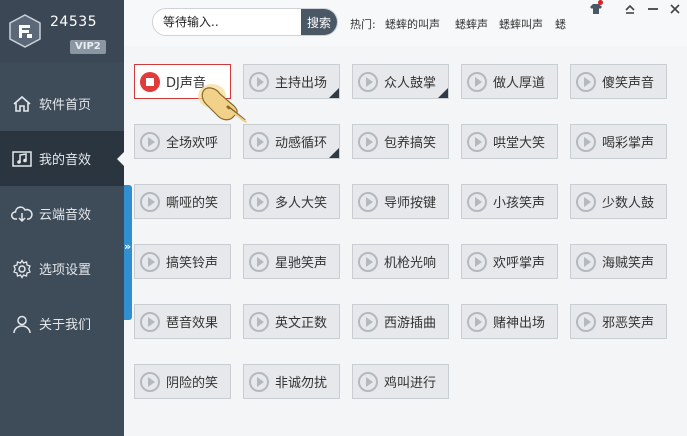 The height and width of the screenshot is (436, 687). Describe the element at coordinates (628, 143) in the screenshot. I see `sound-button-label: 喝彩掌声` at that location.